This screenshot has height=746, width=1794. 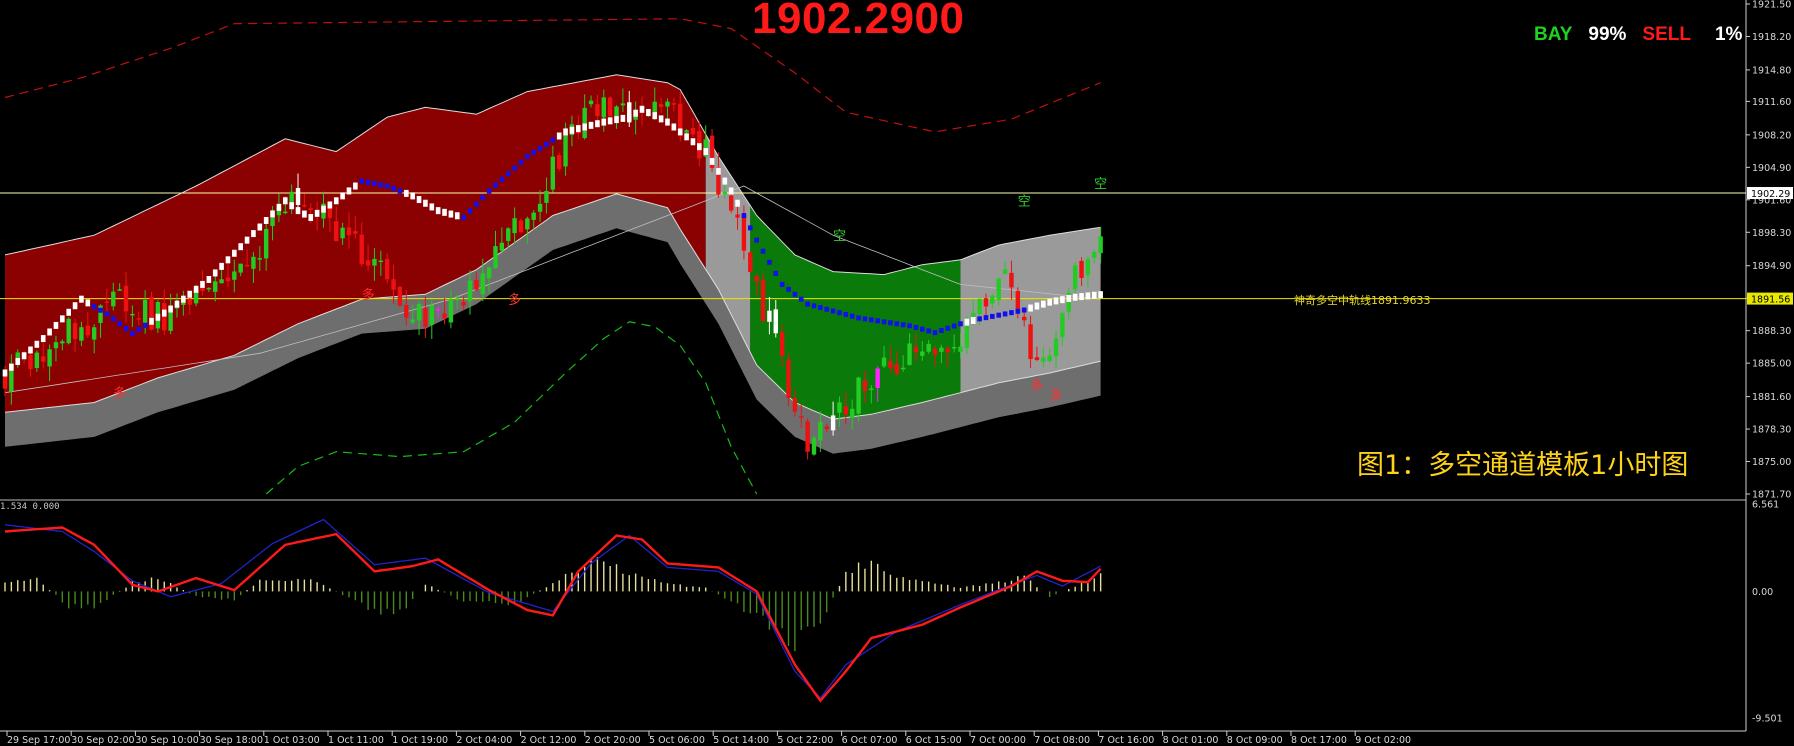 I want to click on macd-main-line, so click(x=553, y=614).